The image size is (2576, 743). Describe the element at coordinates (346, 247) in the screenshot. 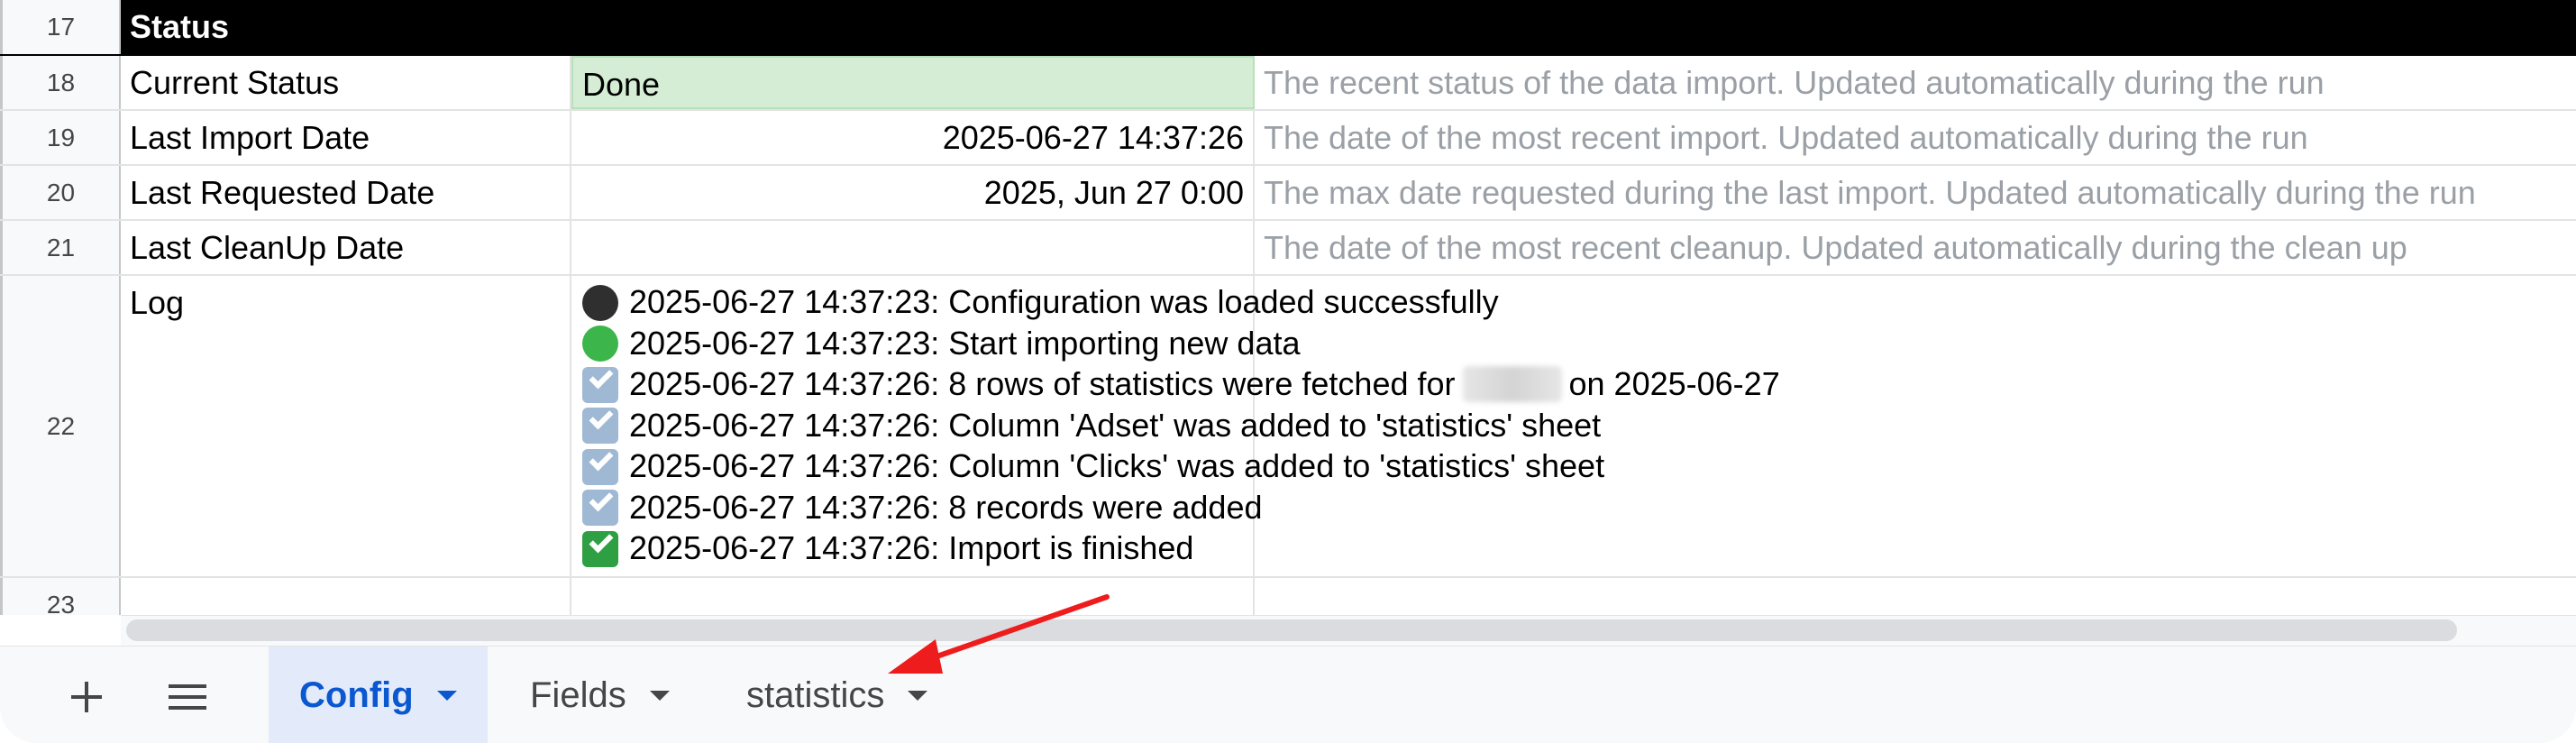

I see `last-cleanup-date-label: Last CleanUp Date` at that location.